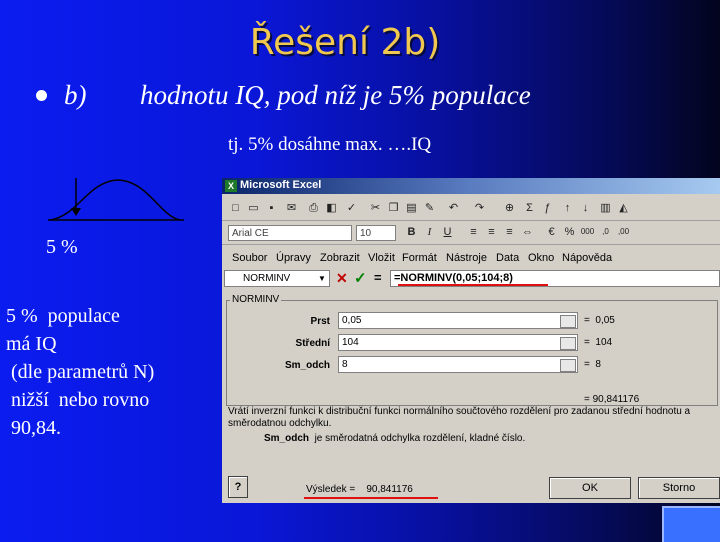 This screenshot has width=720, height=542. What do you see at coordinates (567, 208) in the screenshot?
I see `sort-ascending-icon: ↑` at bounding box center [567, 208].